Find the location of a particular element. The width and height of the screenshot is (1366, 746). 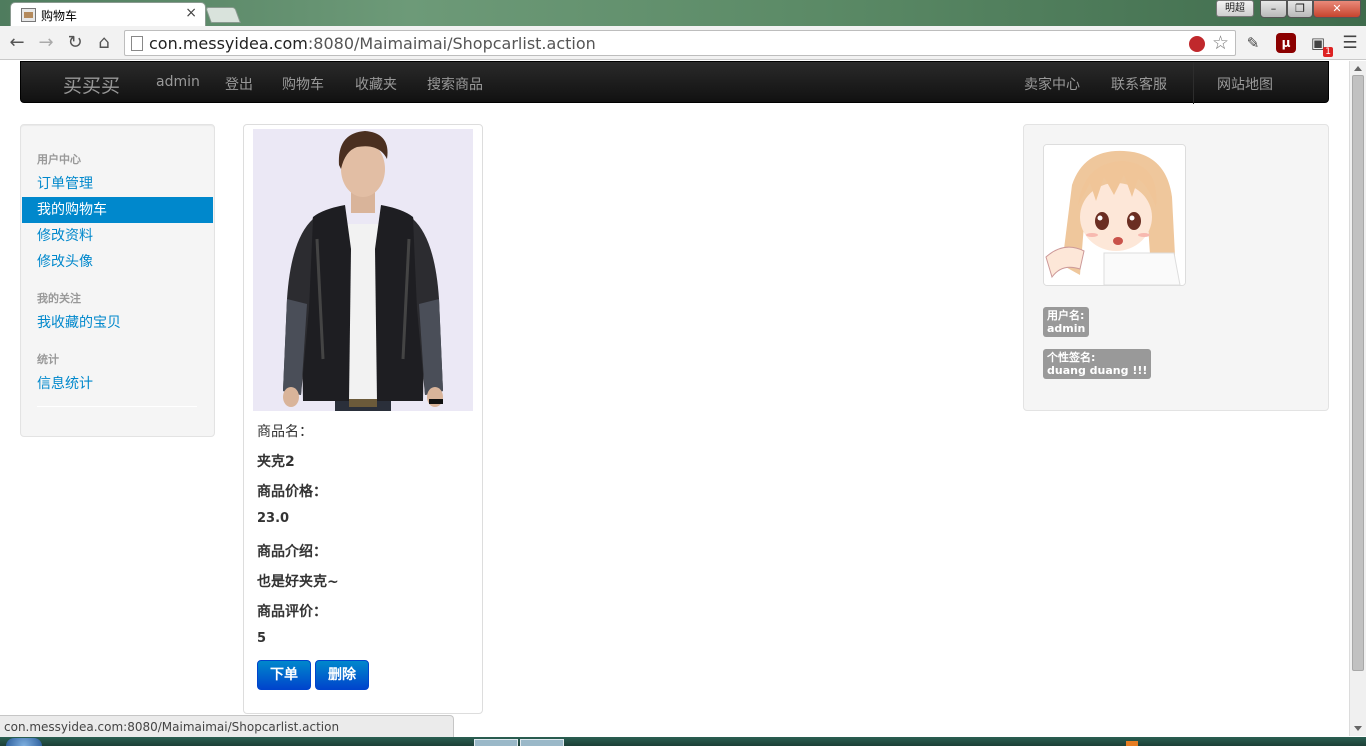

blocked-content-icon is located at coordinates (1197, 44).